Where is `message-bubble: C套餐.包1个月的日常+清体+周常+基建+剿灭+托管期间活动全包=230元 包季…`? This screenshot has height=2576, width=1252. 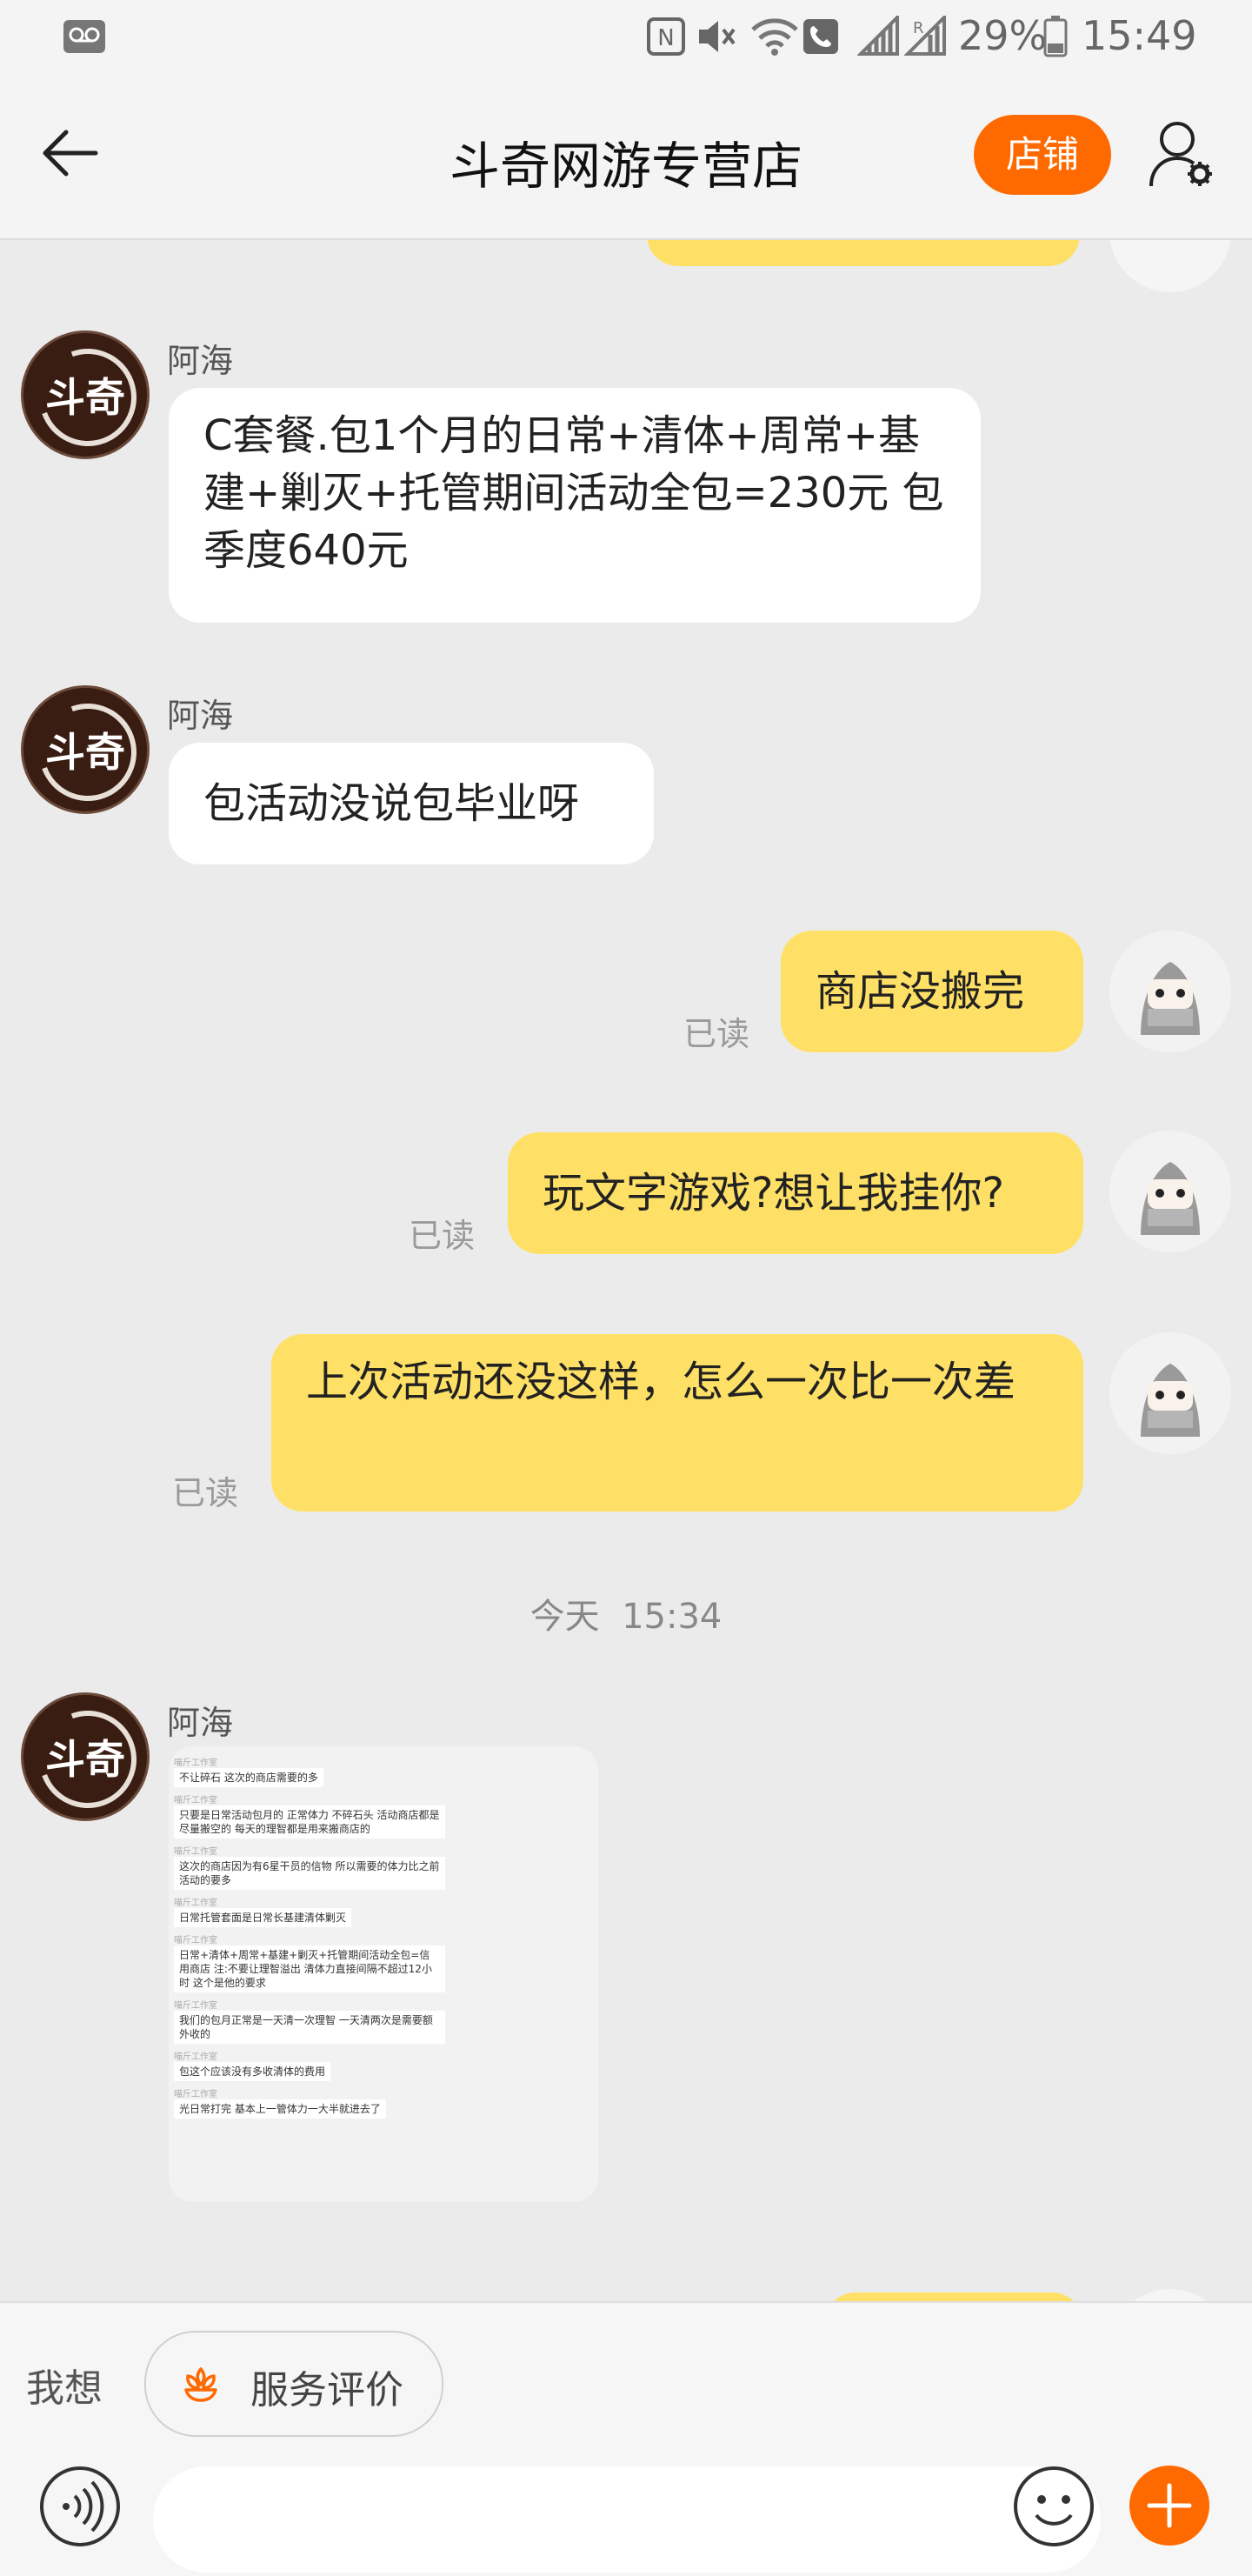
message-bubble: C套餐.包1个月的日常+清体+周常+基建+剿灭+托管期间活动全包=230元 包季… is located at coordinates (575, 506).